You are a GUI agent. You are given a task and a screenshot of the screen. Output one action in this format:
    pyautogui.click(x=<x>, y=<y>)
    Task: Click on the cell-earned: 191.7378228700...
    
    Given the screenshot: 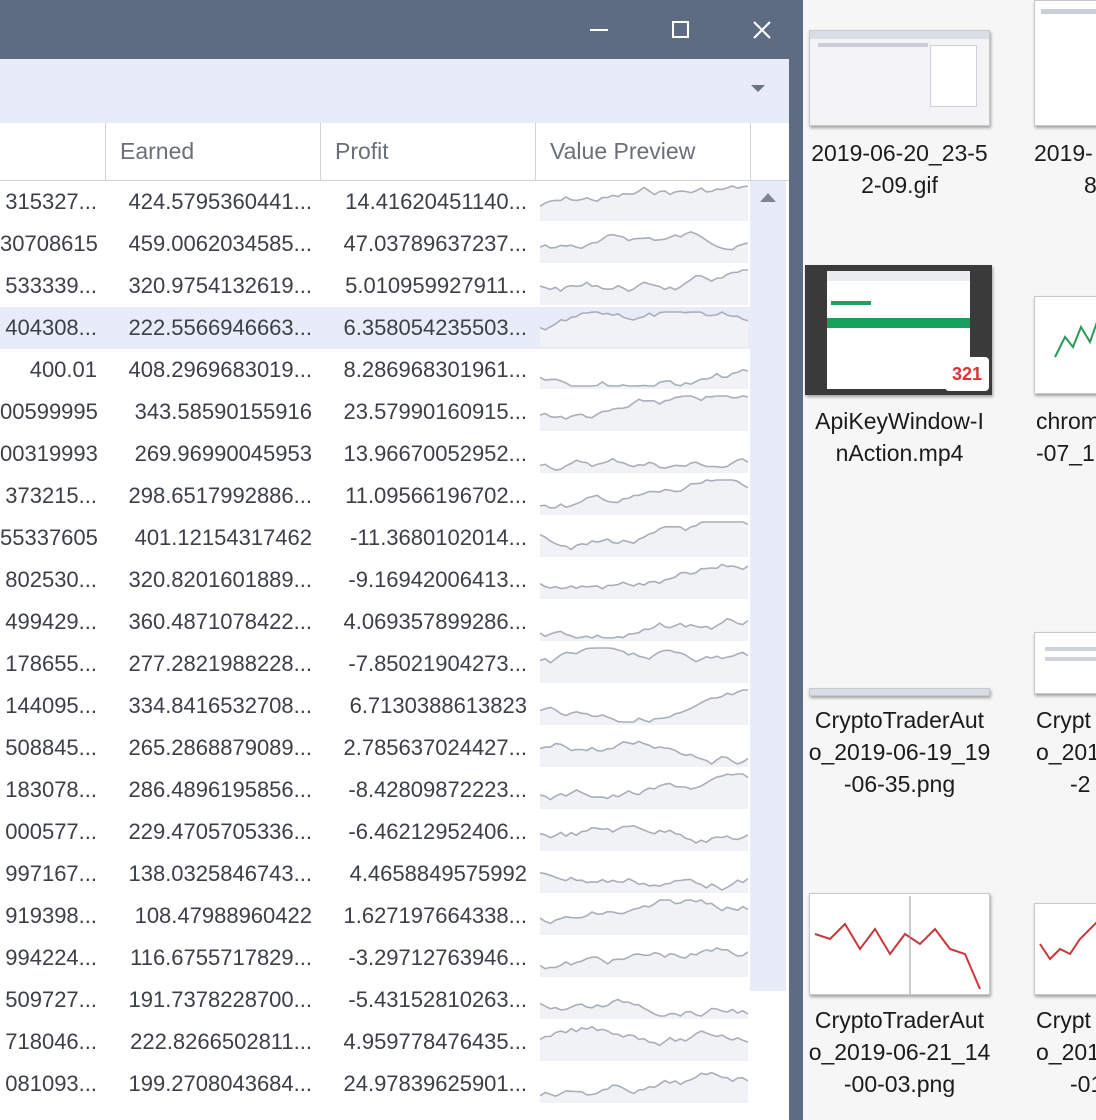 What is the action you would take?
    pyautogui.click(x=220, y=999)
    